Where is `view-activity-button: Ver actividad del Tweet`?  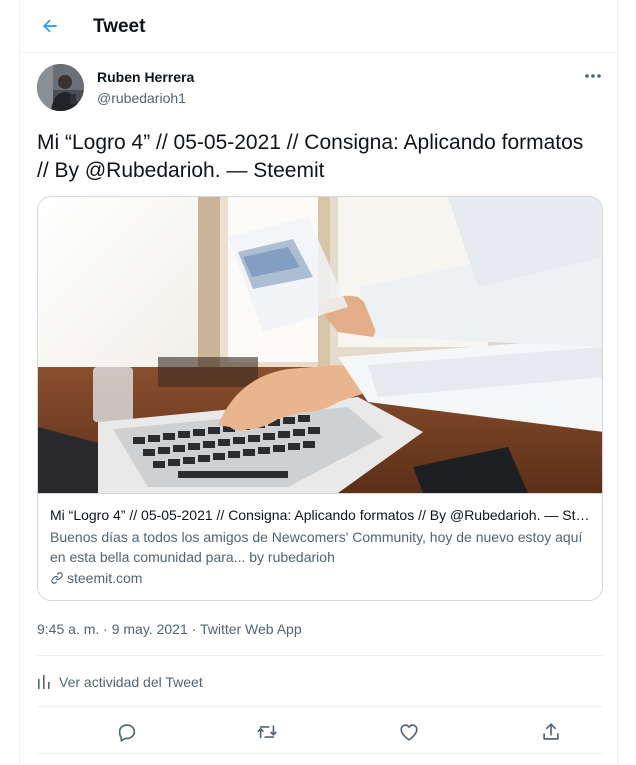
view-activity-button: Ver actividad del Tweet is located at coordinates (120, 682).